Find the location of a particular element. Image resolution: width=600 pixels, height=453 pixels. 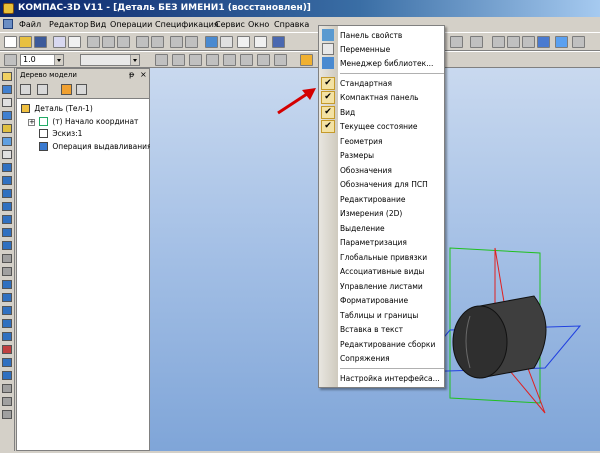

step-icon is located at coordinates (263, 60).